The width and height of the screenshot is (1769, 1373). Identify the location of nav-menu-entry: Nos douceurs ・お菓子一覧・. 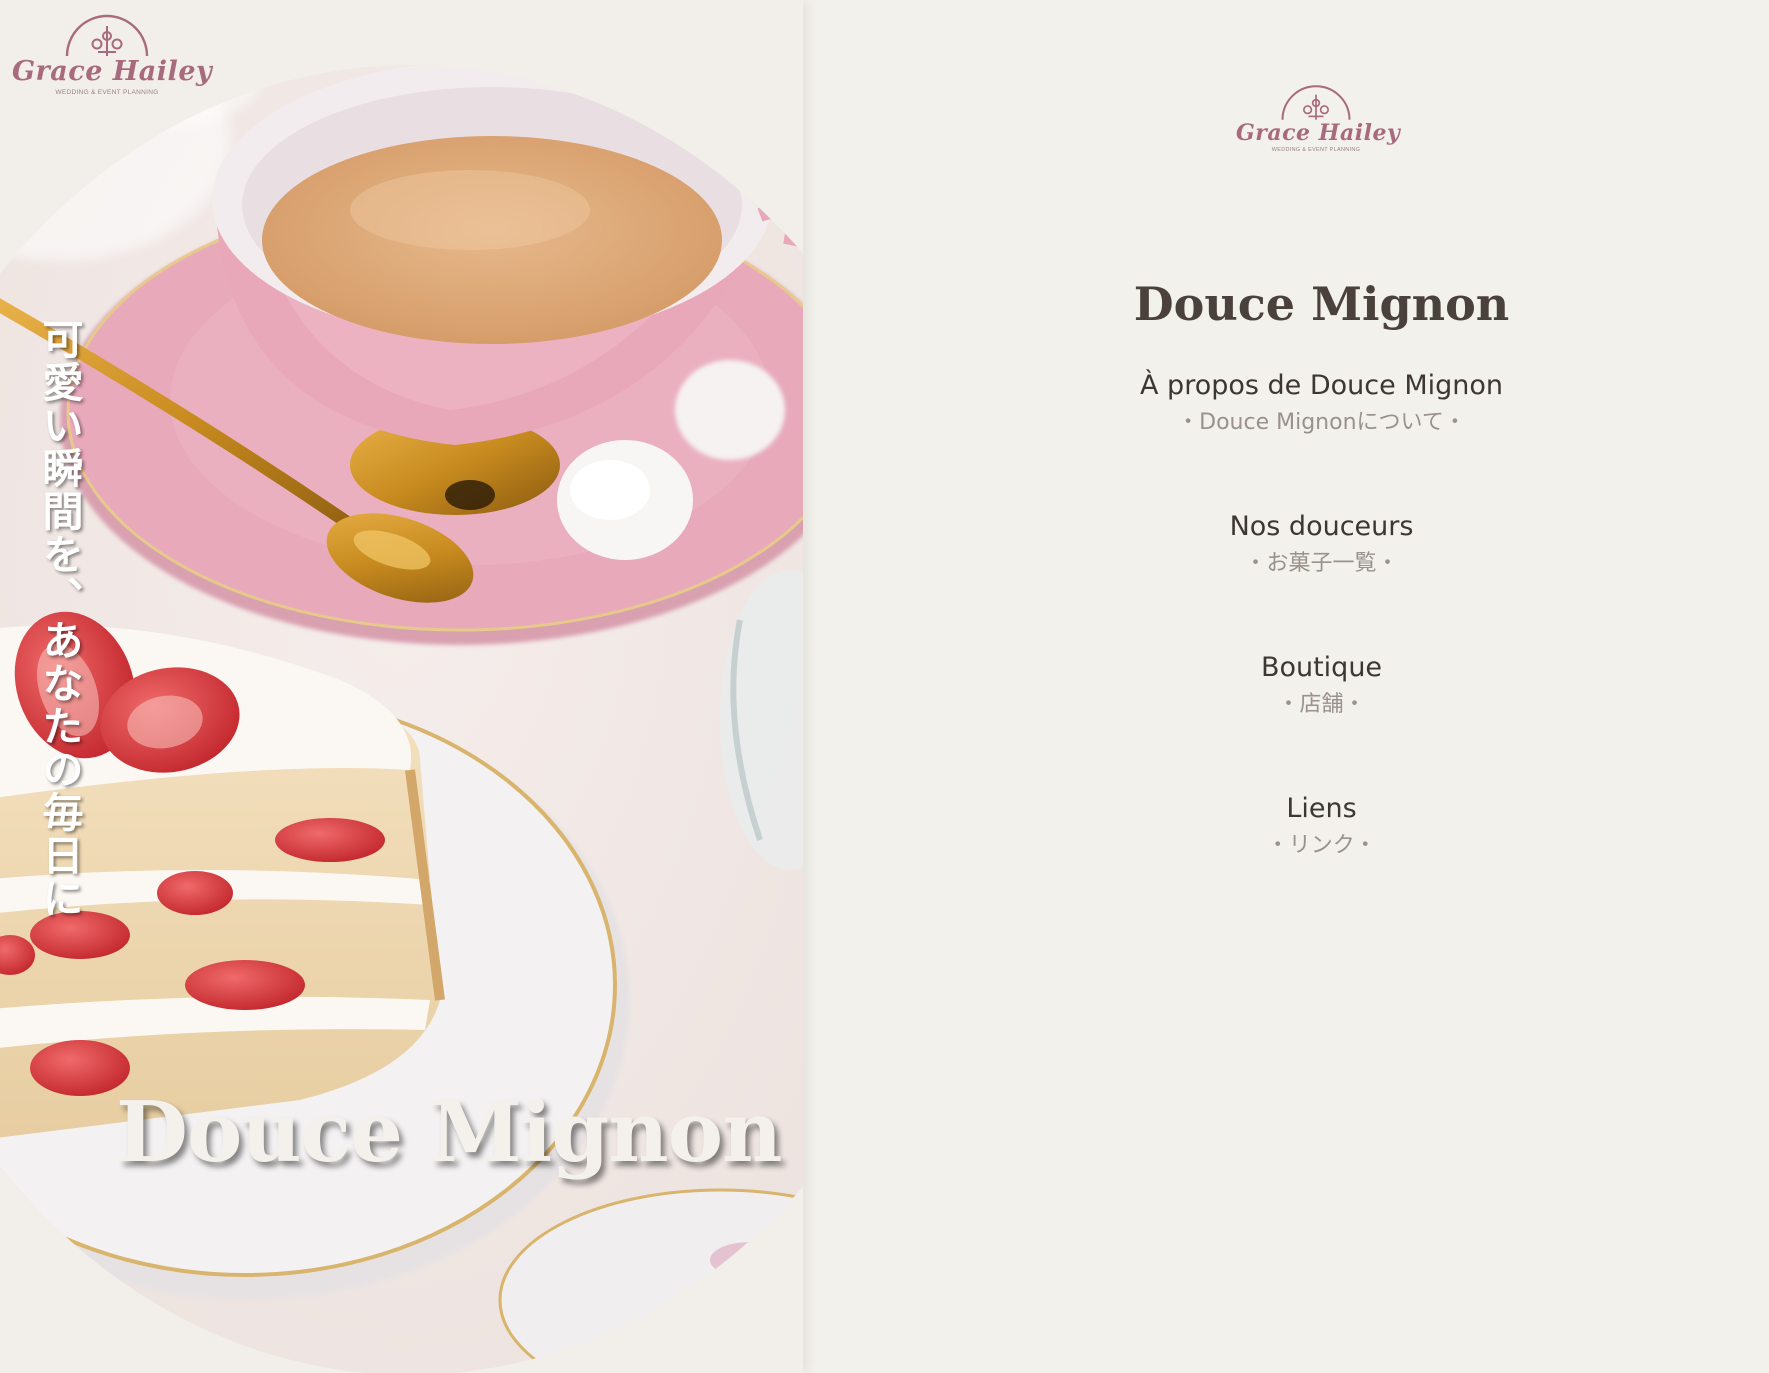
(1286, 579).